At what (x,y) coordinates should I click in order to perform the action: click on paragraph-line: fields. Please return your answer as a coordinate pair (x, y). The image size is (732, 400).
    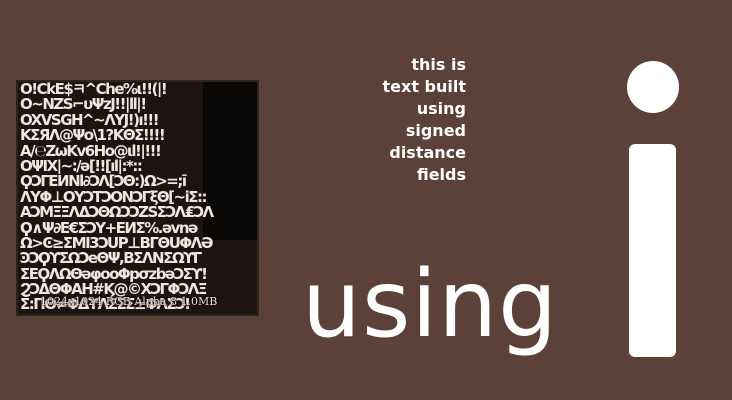
    Looking at the image, I should click on (441, 174).